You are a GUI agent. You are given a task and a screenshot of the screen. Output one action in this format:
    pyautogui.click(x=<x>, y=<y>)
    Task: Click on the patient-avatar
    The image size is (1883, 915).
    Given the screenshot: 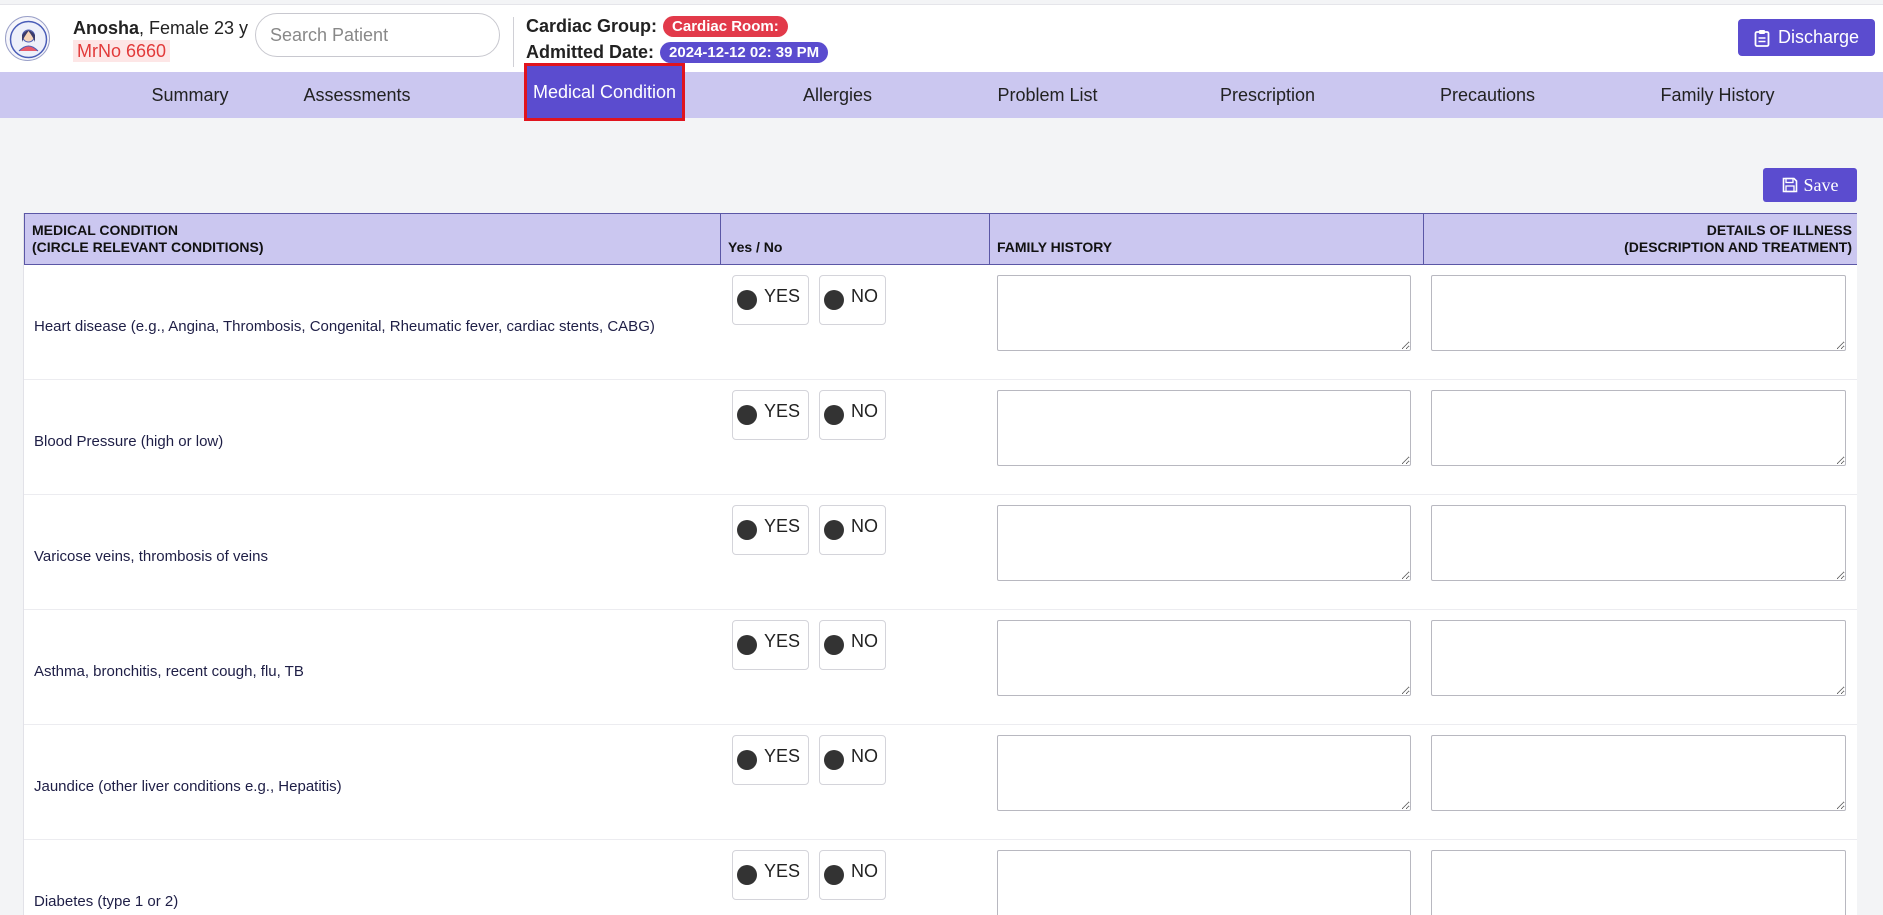 What is the action you would take?
    pyautogui.click(x=27, y=38)
    